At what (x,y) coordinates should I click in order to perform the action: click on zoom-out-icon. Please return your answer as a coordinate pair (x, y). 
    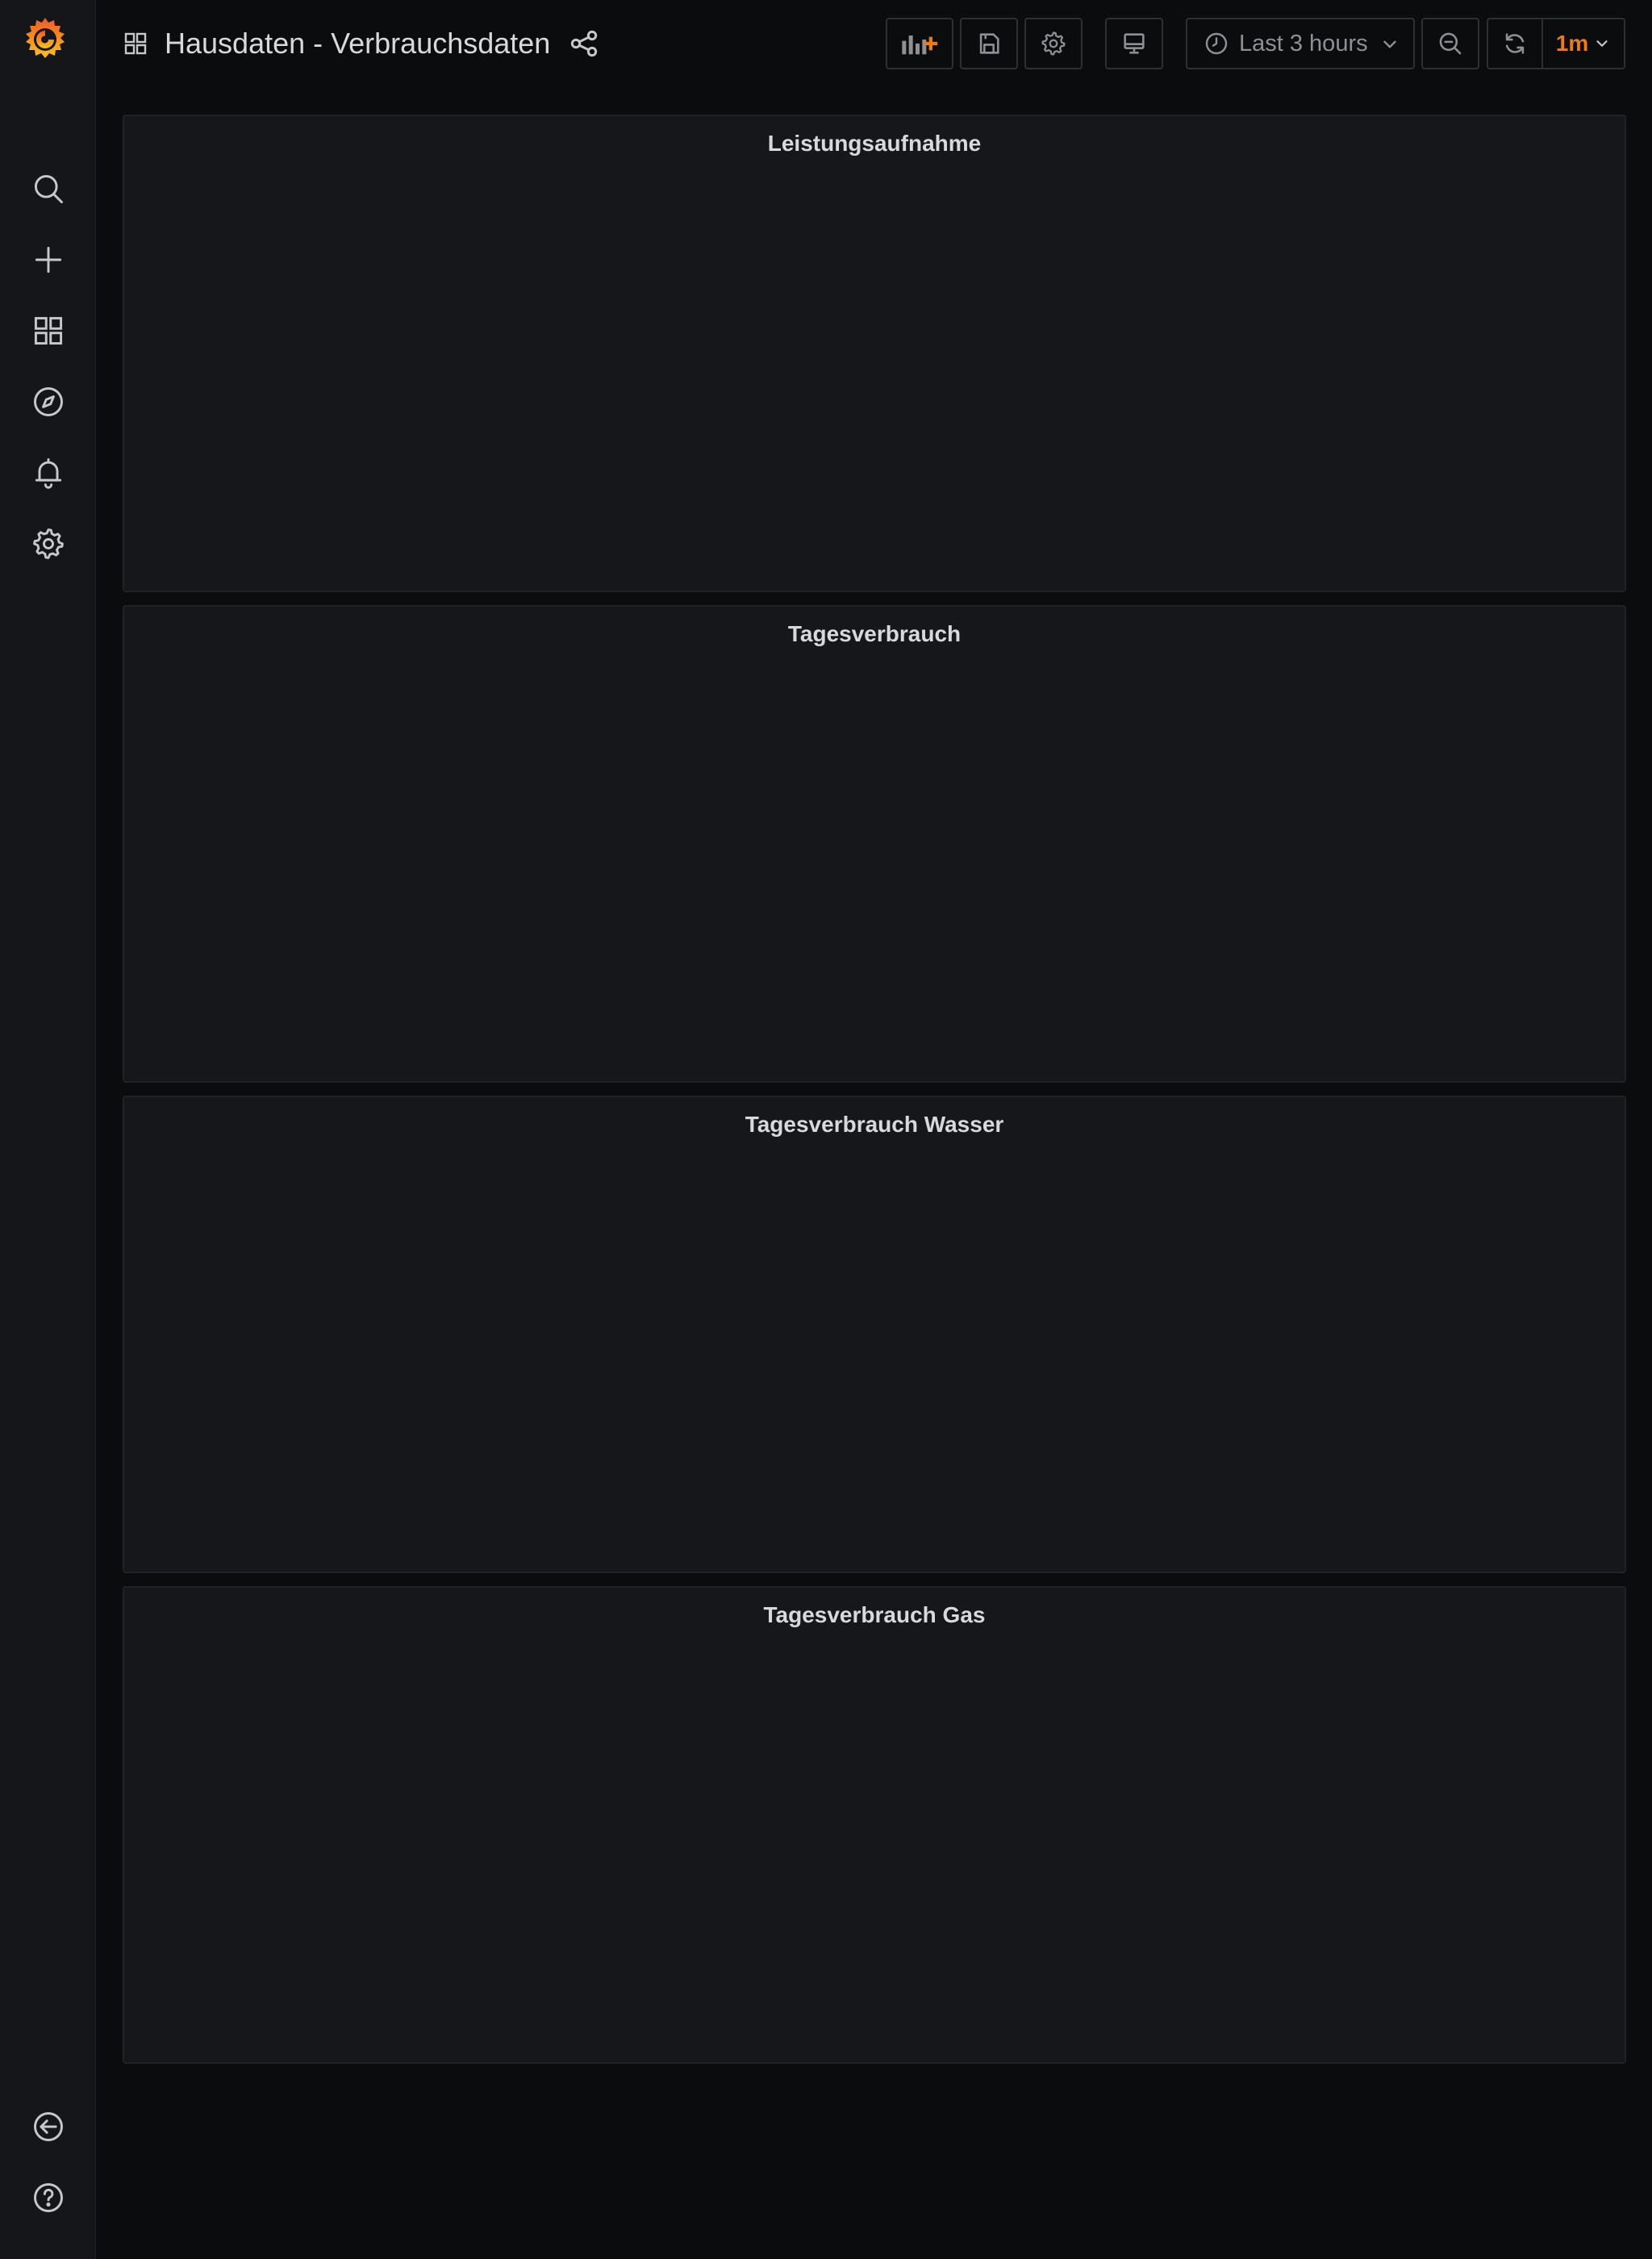
    Looking at the image, I should click on (1451, 44).